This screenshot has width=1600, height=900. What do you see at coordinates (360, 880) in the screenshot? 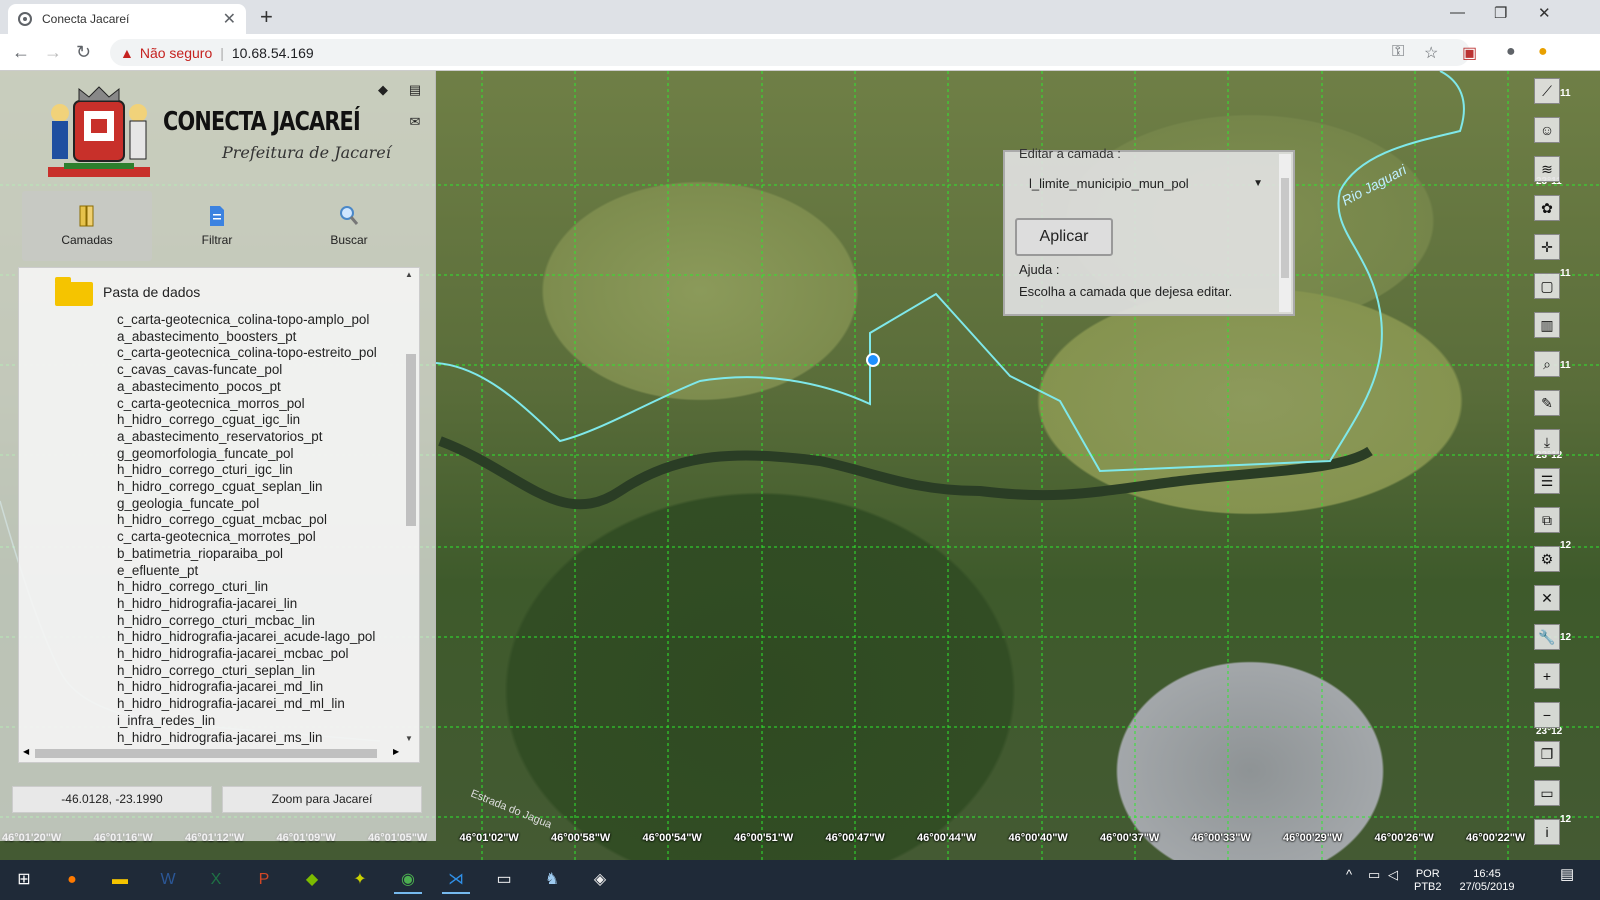
I see `qgis-icon: ✦` at bounding box center [360, 880].